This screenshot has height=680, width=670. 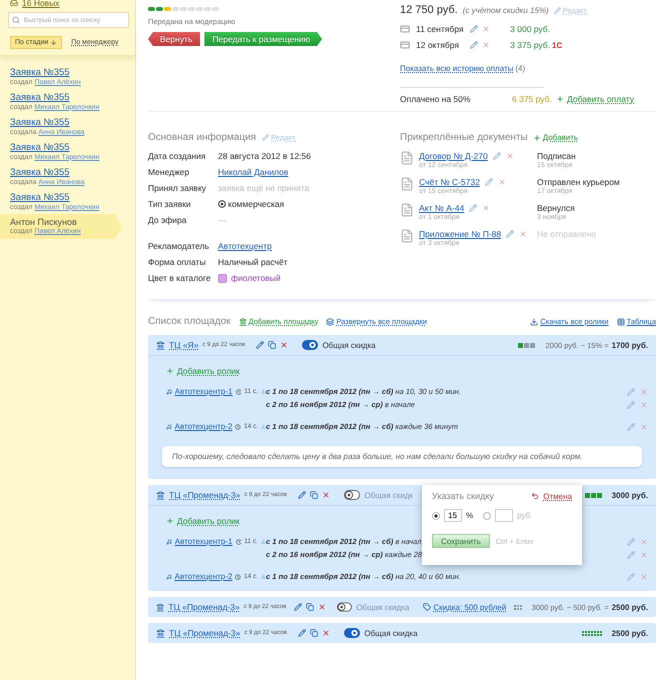 I want to click on layers-icon, so click(x=330, y=322).